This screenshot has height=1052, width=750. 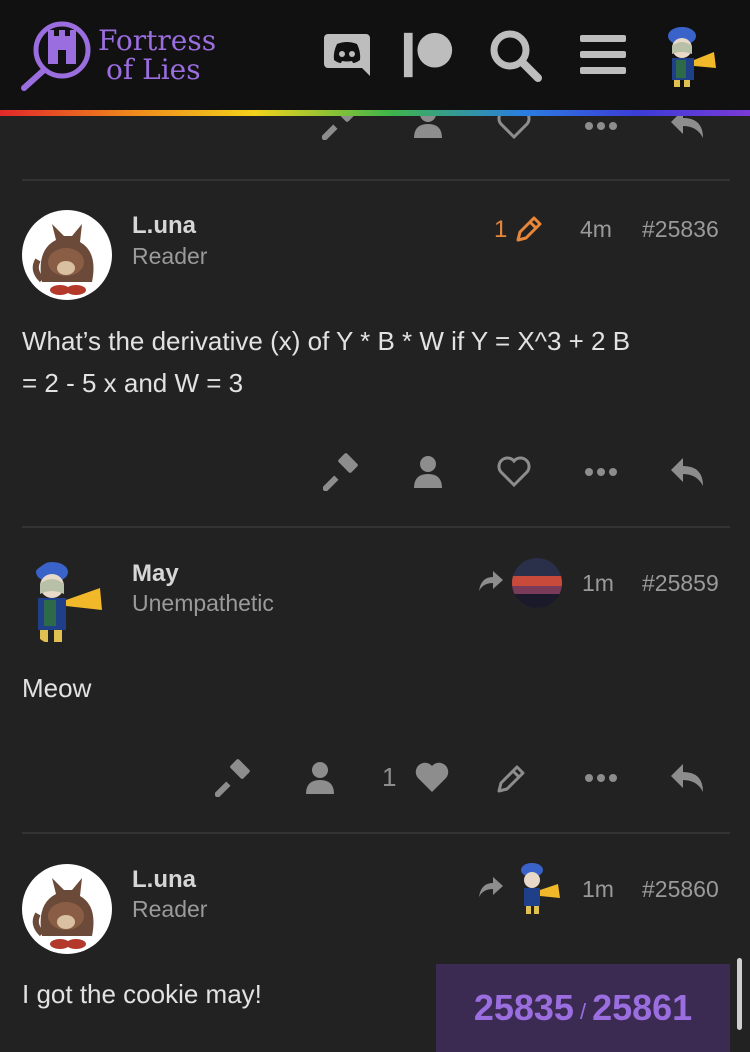 What do you see at coordinates (680, 889) in the screenshot?
I see `post-number: #25860` at bounding box center [680, 889].